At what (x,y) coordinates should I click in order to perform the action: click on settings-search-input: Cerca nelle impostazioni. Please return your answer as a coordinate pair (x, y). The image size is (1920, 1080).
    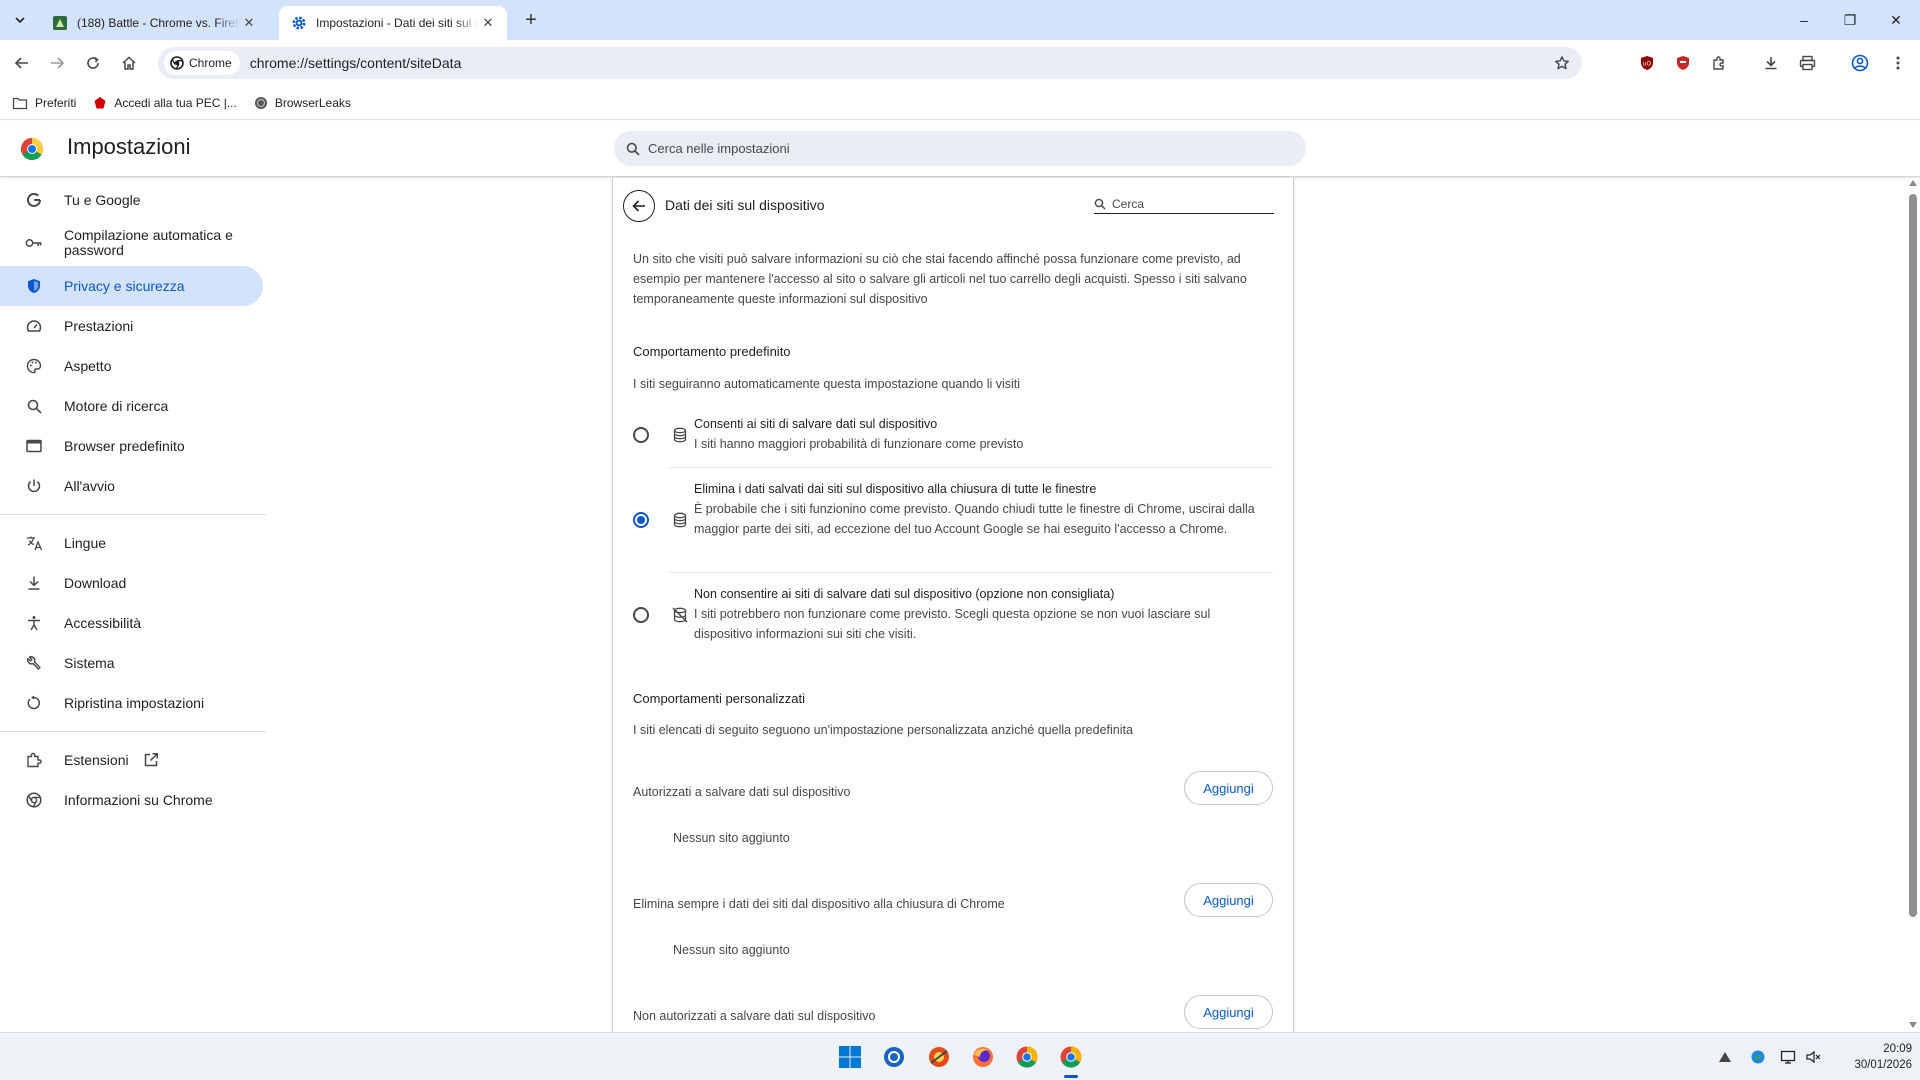
    Looking at the image, I should click on (960, 148).